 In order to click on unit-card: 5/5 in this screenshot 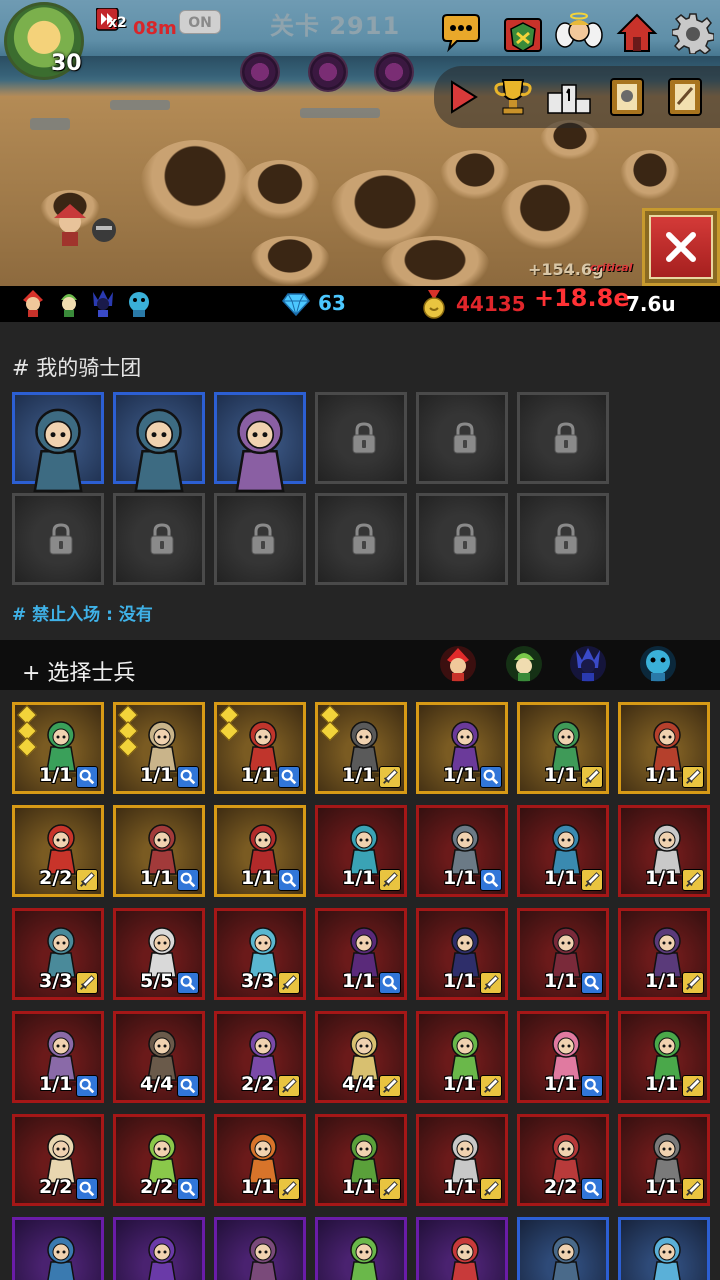, I will do `click(159, 954)`.